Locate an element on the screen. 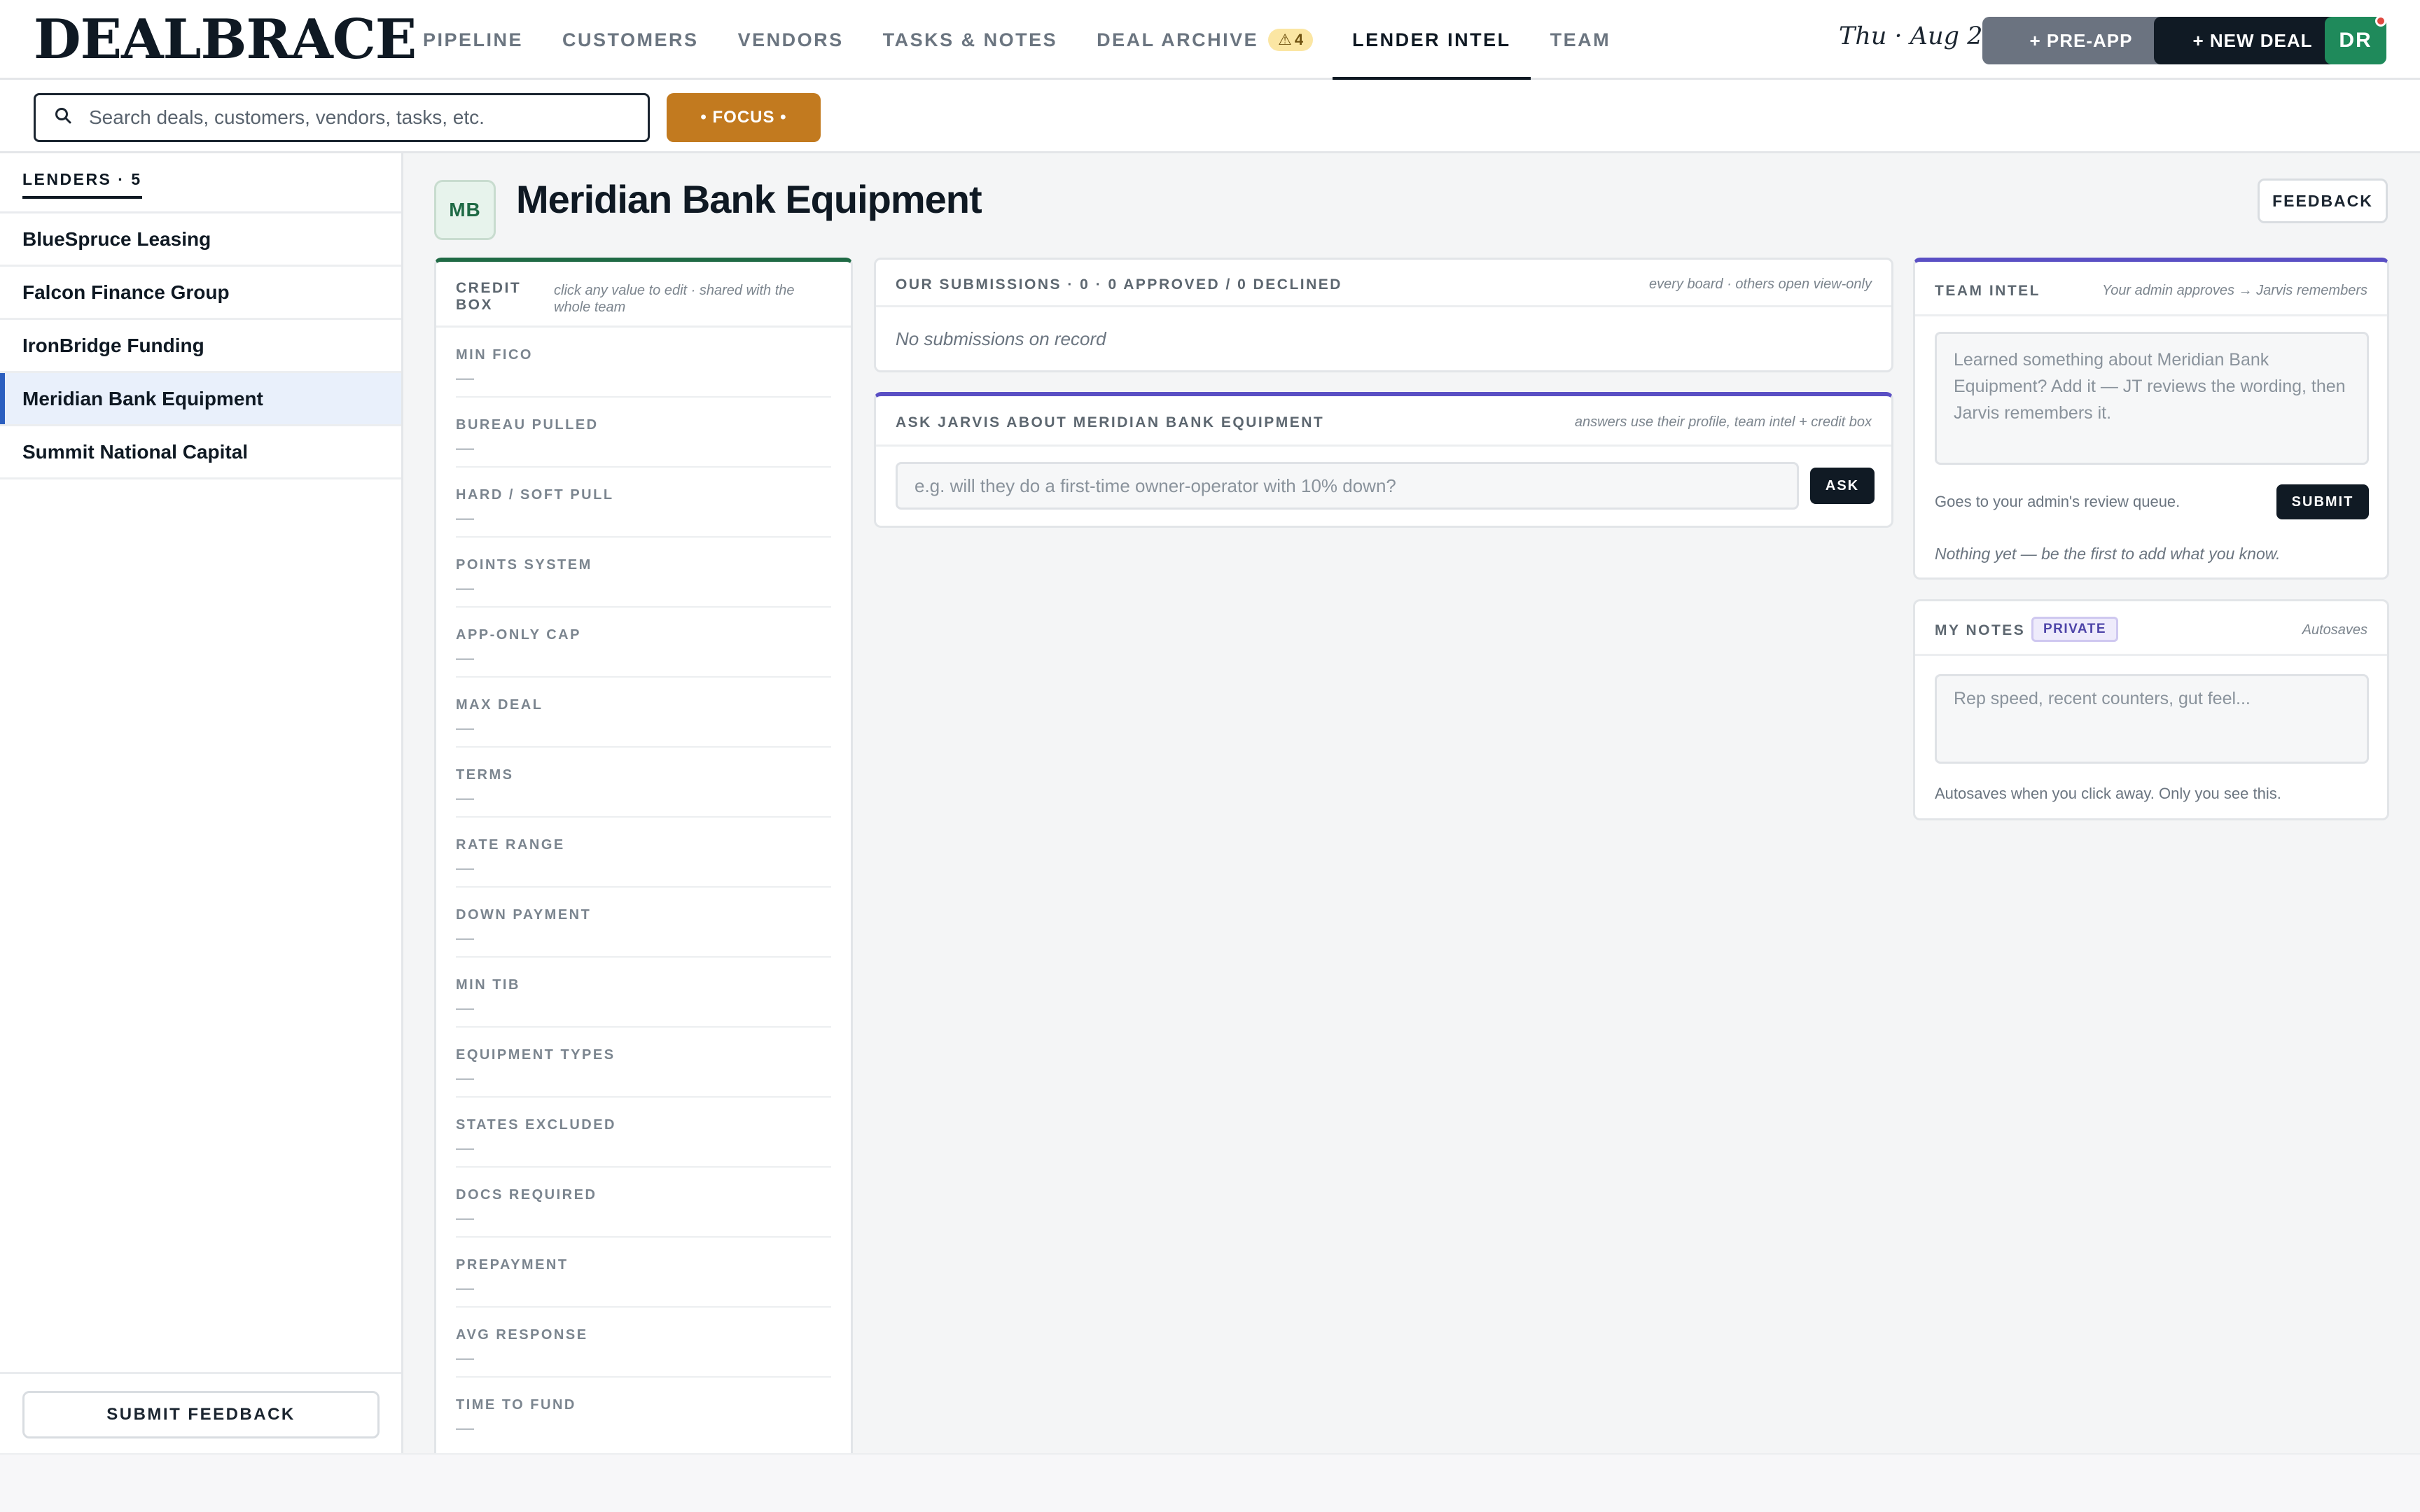  tab-label: VENDORS is located at coordinates (790, 39).